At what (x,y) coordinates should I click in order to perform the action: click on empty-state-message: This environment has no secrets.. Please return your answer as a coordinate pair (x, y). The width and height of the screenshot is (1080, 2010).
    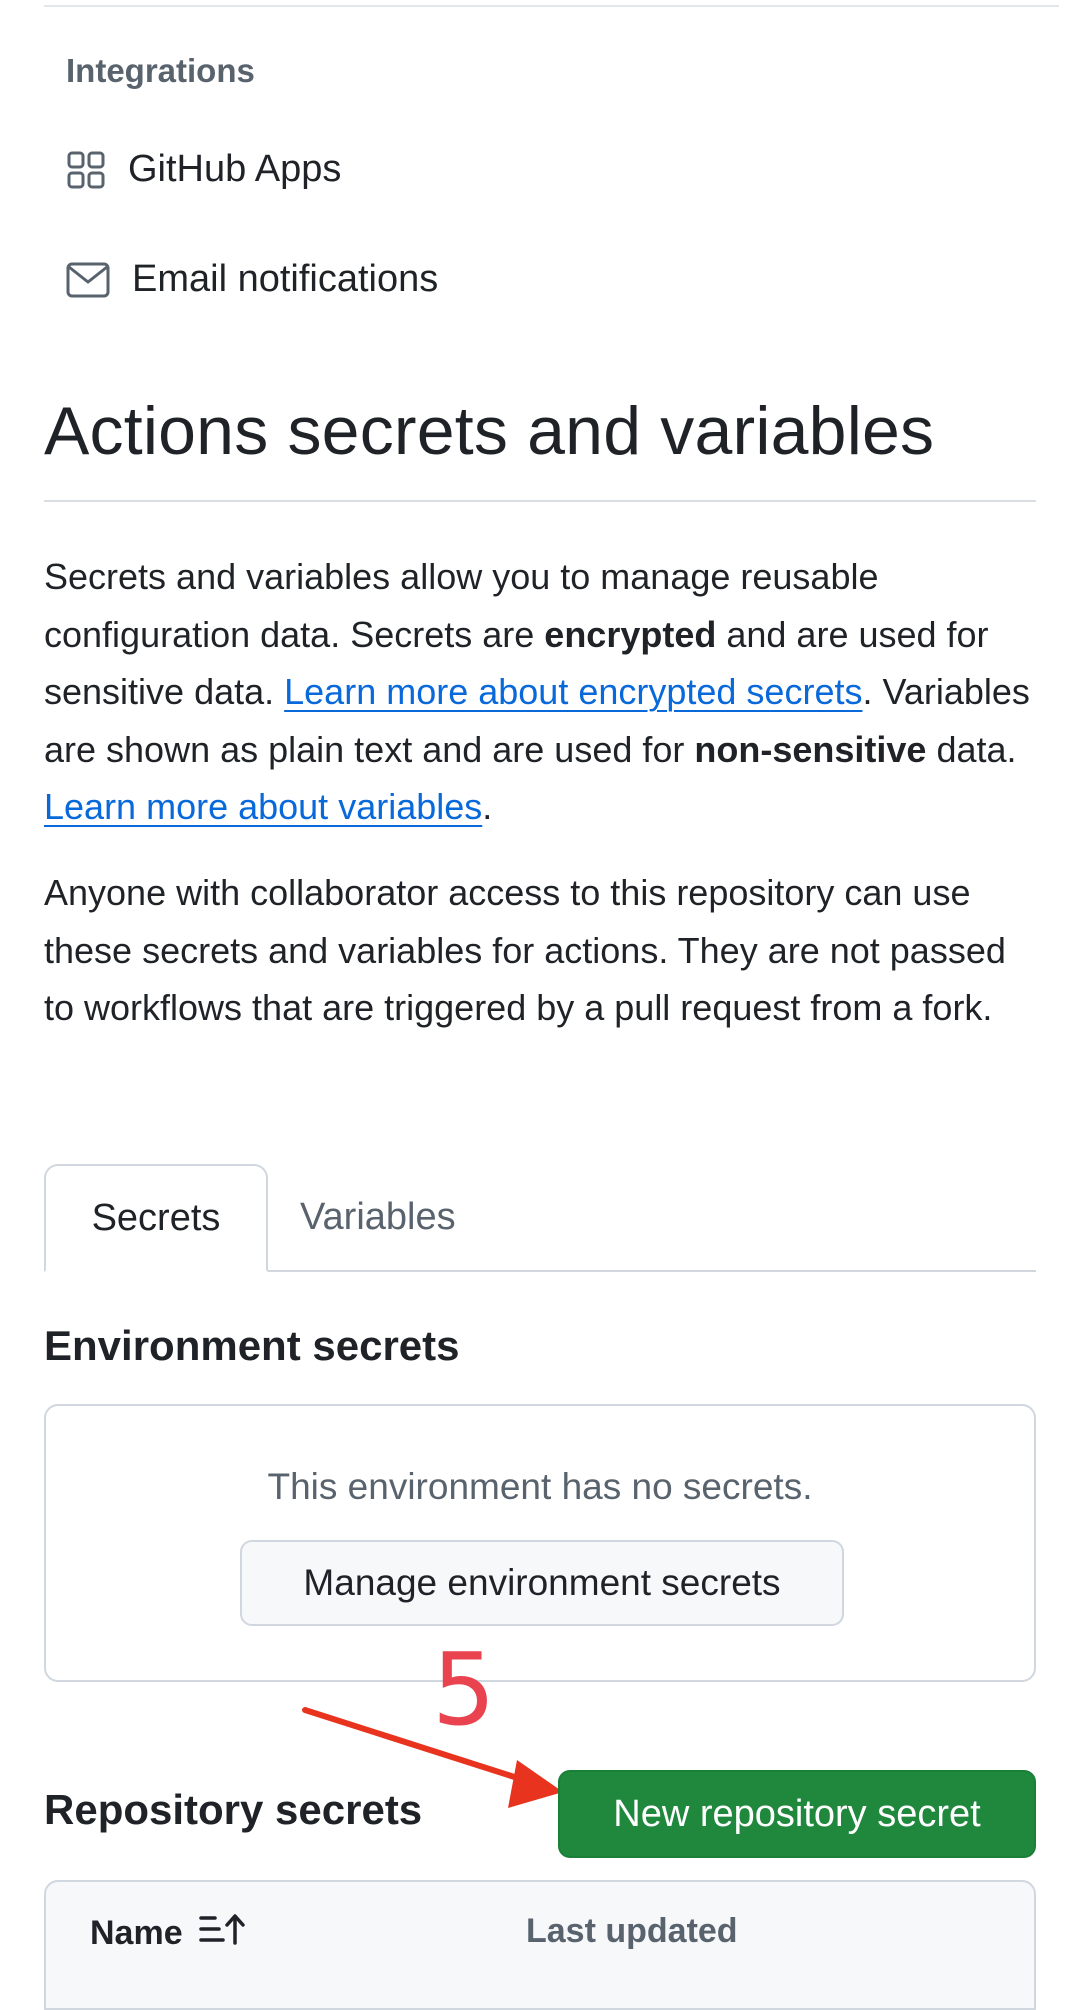
    Looking at the image, I should click on (540, 1486).